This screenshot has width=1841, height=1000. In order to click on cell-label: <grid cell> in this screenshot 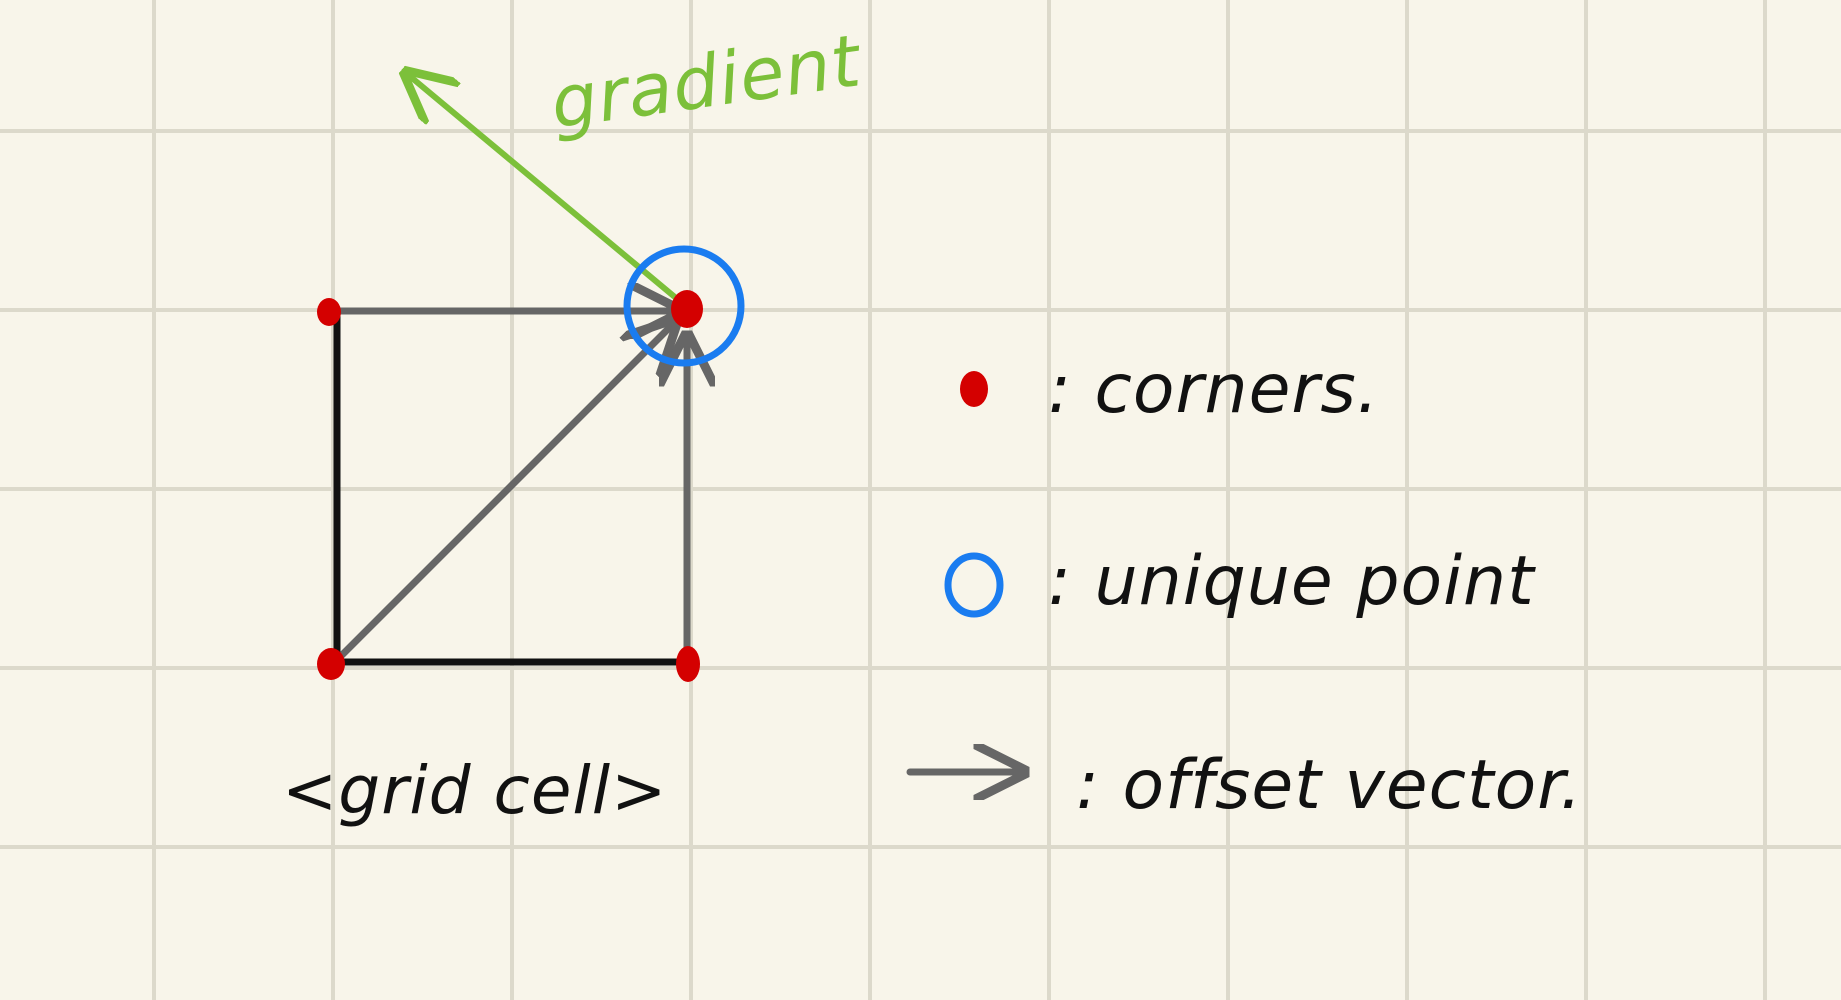, I will do `click(474, 790)`.